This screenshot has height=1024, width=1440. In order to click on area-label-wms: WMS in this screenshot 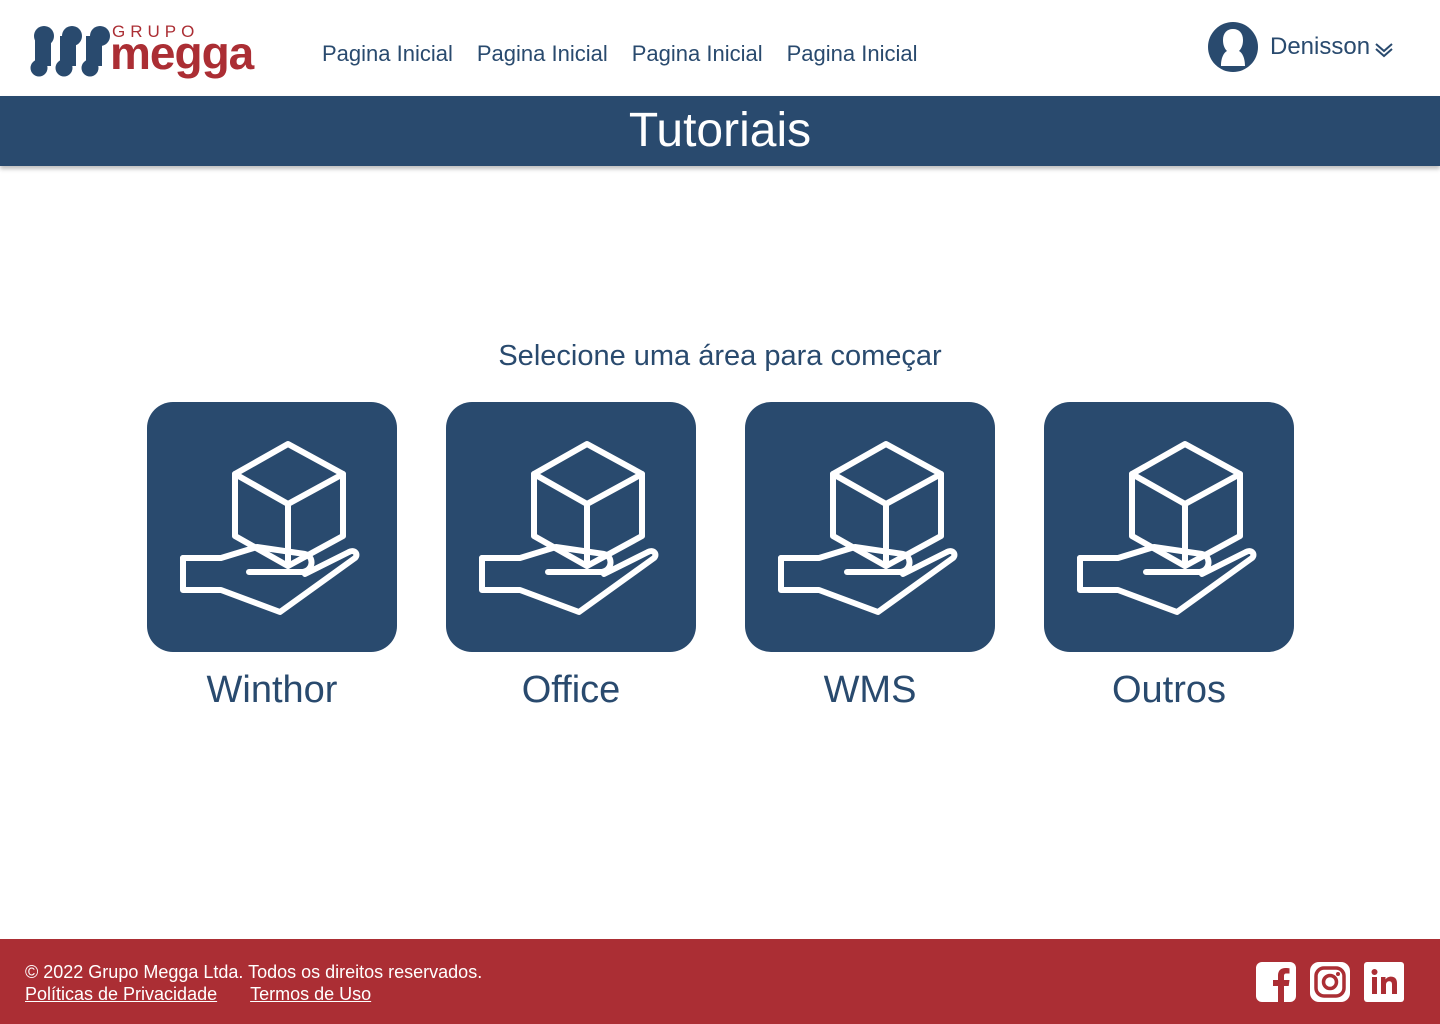, I will do `click(870, 690)`.